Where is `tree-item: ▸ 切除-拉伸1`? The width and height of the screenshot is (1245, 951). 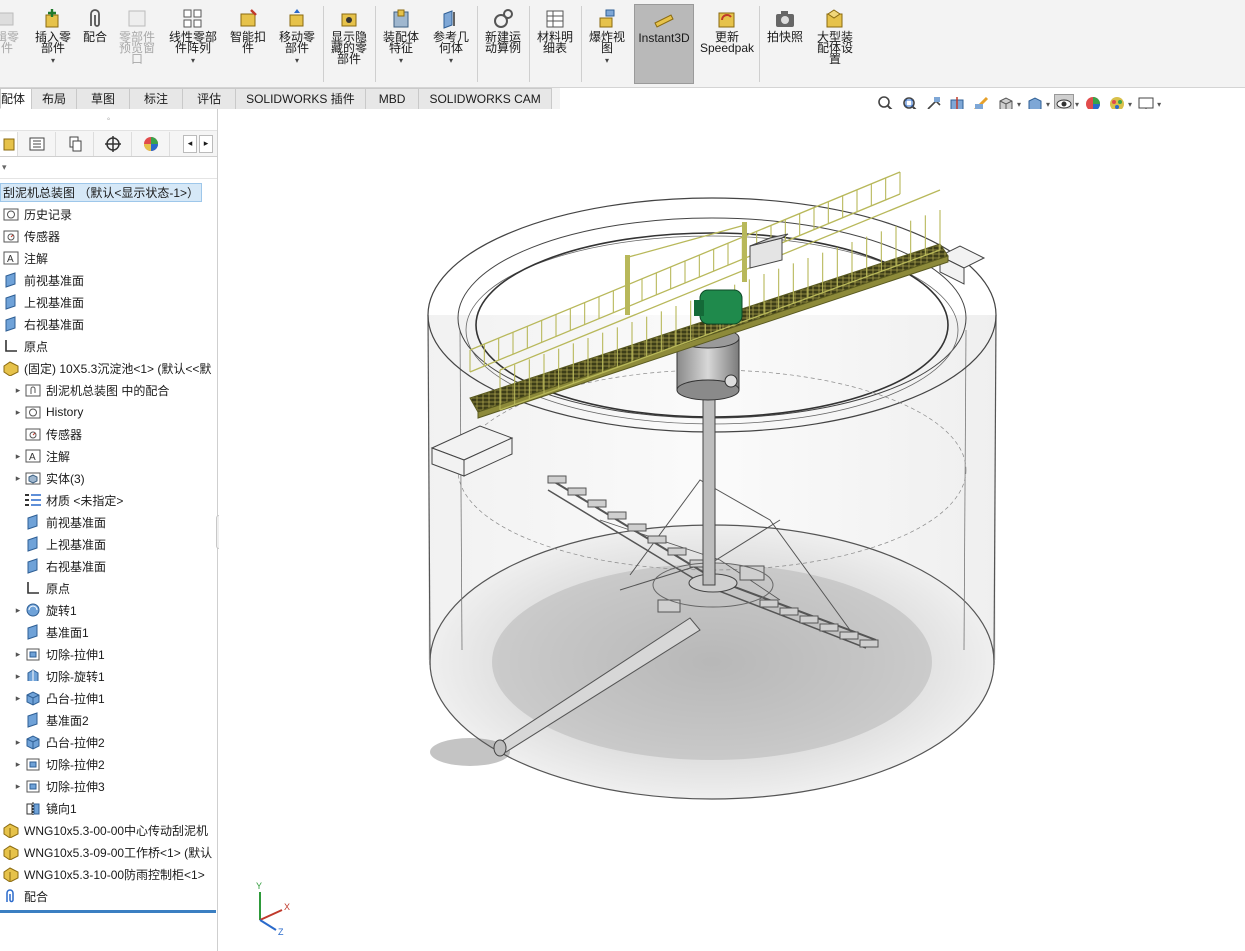 tree-item: ▸ 切除-拉伸1 is located at coordinates (109, 654).